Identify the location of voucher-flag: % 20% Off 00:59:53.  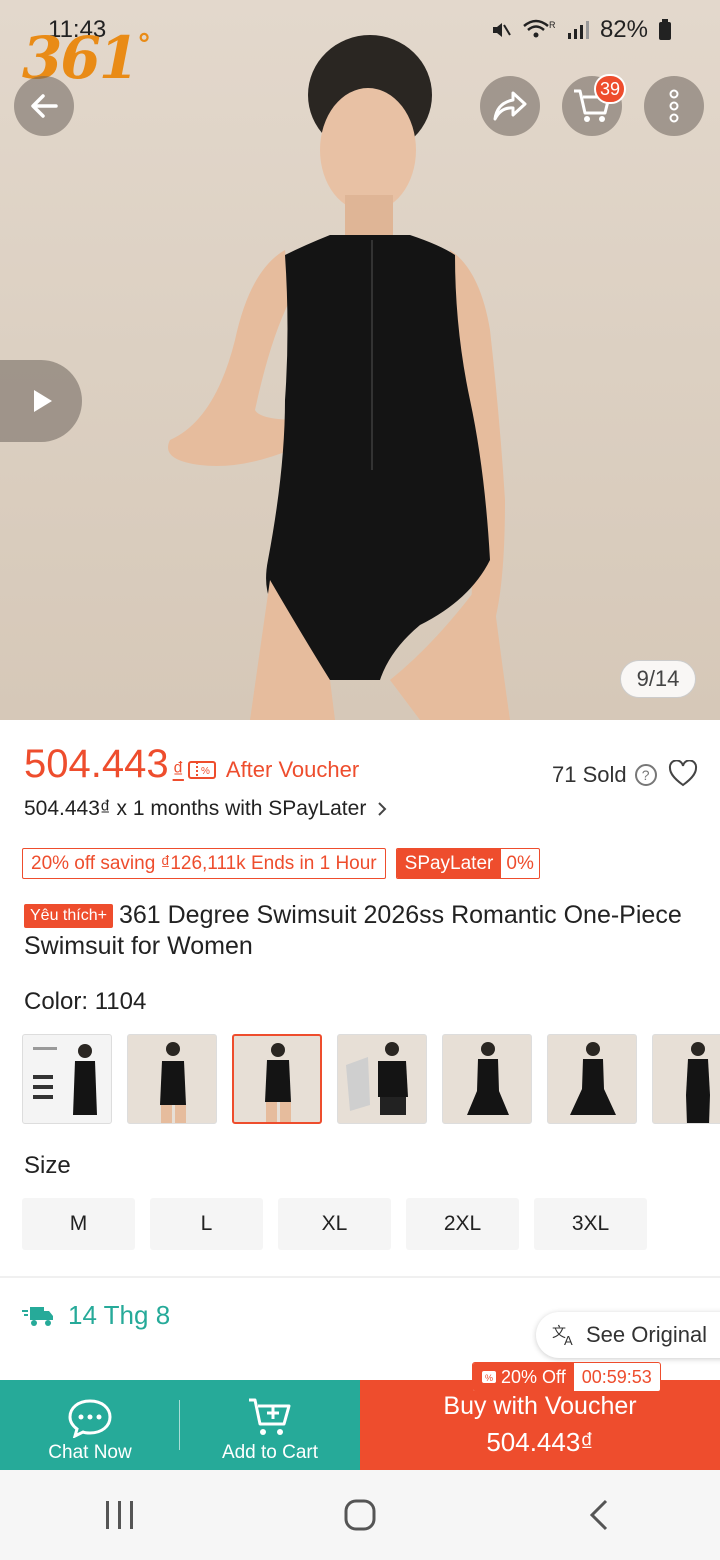
(566, 1377).